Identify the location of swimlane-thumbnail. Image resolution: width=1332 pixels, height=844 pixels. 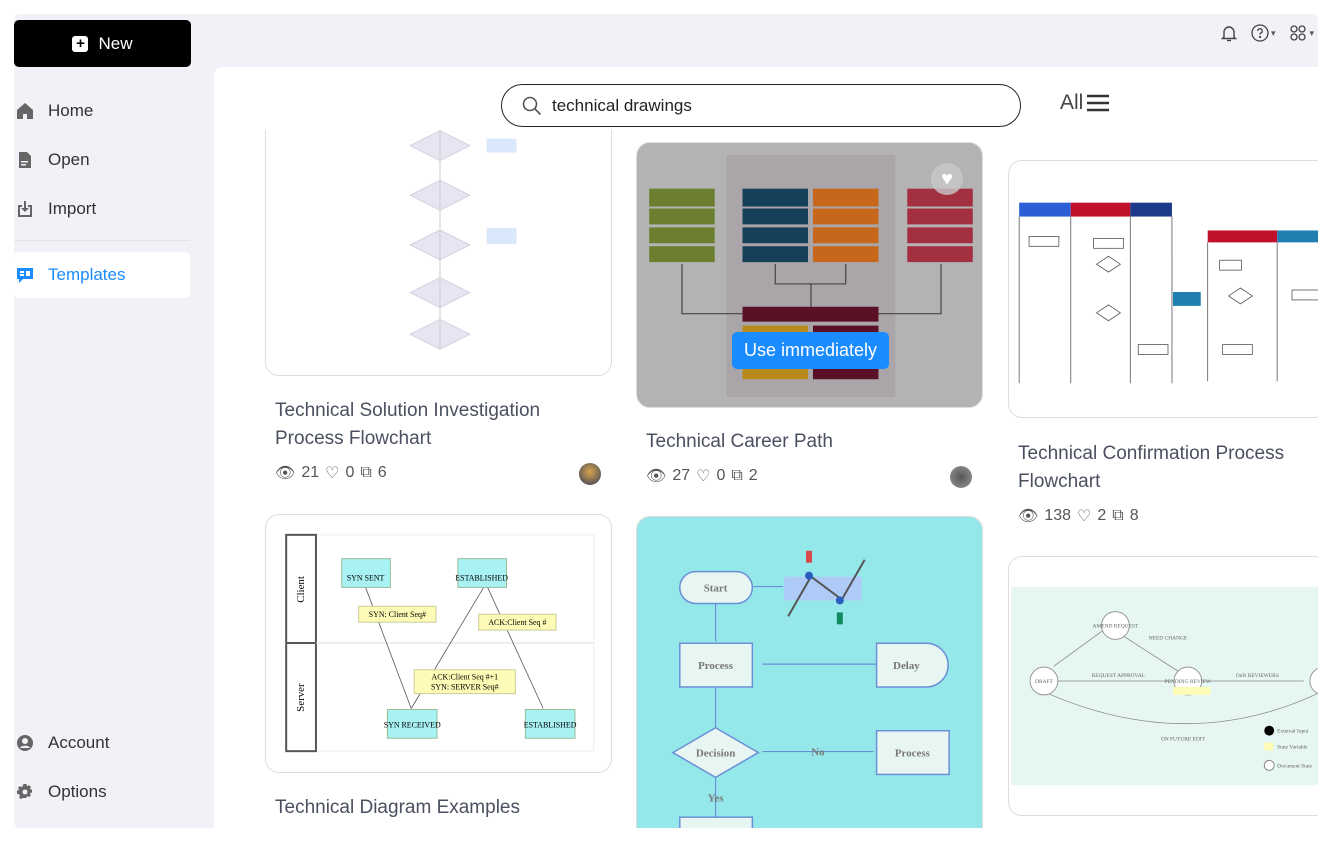
(1168, 293).